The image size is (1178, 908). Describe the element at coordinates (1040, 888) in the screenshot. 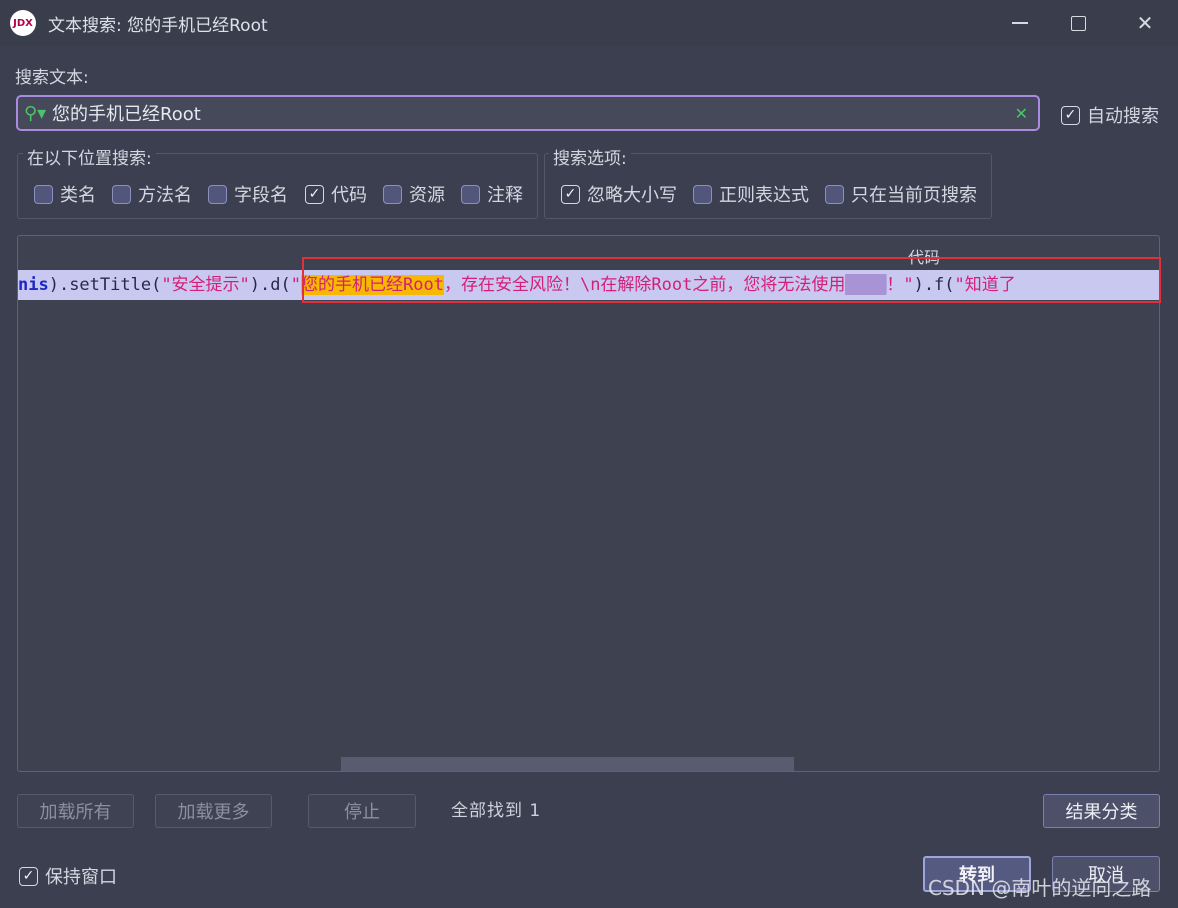

I see `watermark-text: CSDN @南叶的逆向之路` at that location.